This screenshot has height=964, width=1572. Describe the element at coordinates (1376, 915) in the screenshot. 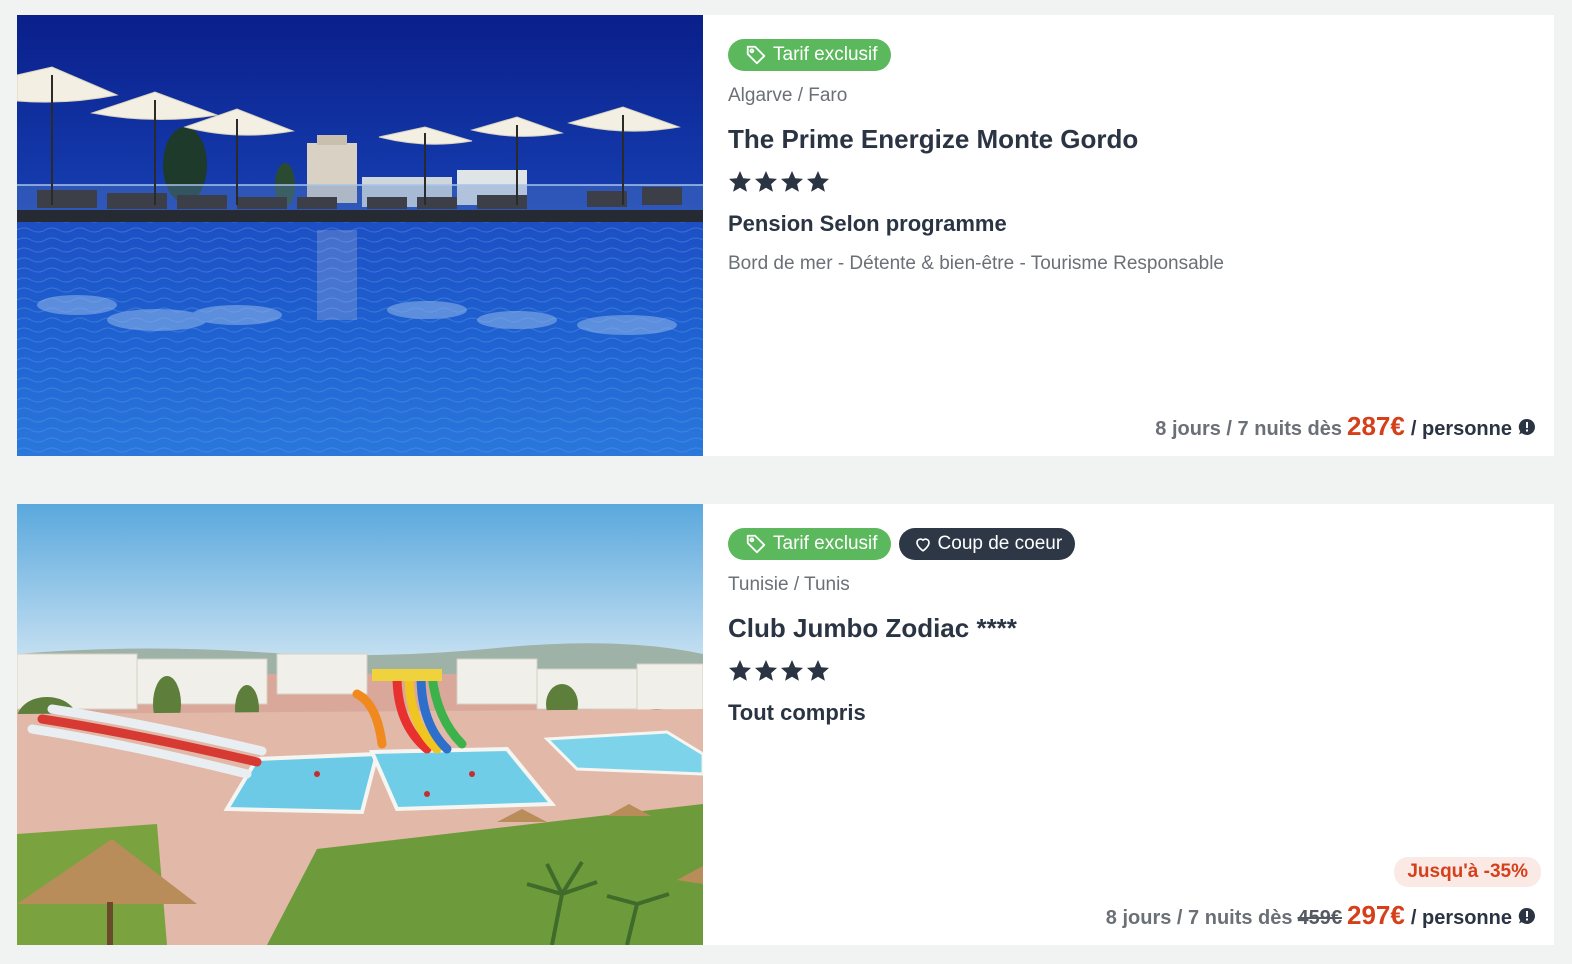

I see `price-value: 297€` at that location.